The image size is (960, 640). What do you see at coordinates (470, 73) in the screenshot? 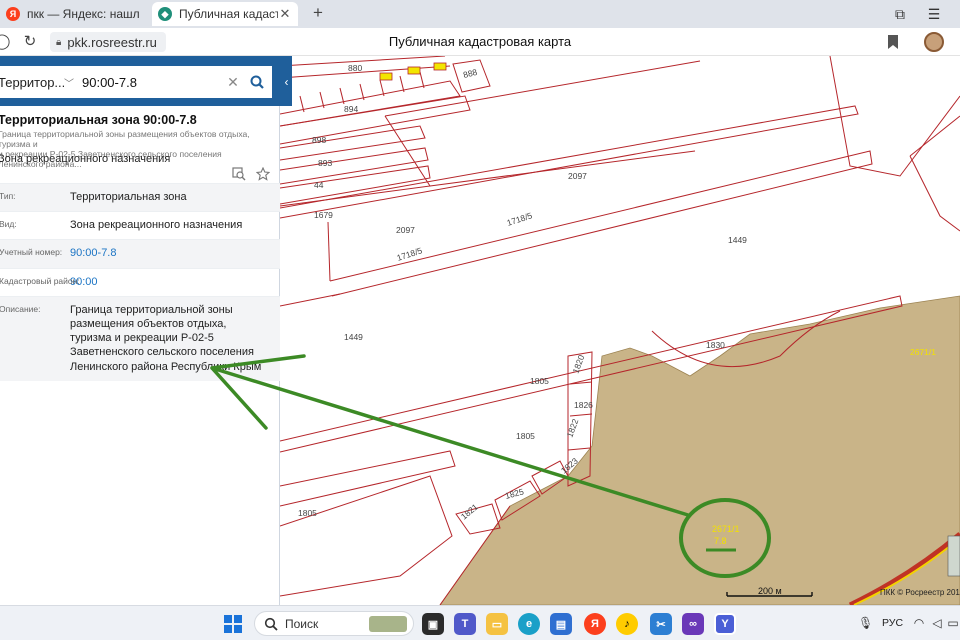
I see `parcel-label: 888` at bounding box center [470, 73].